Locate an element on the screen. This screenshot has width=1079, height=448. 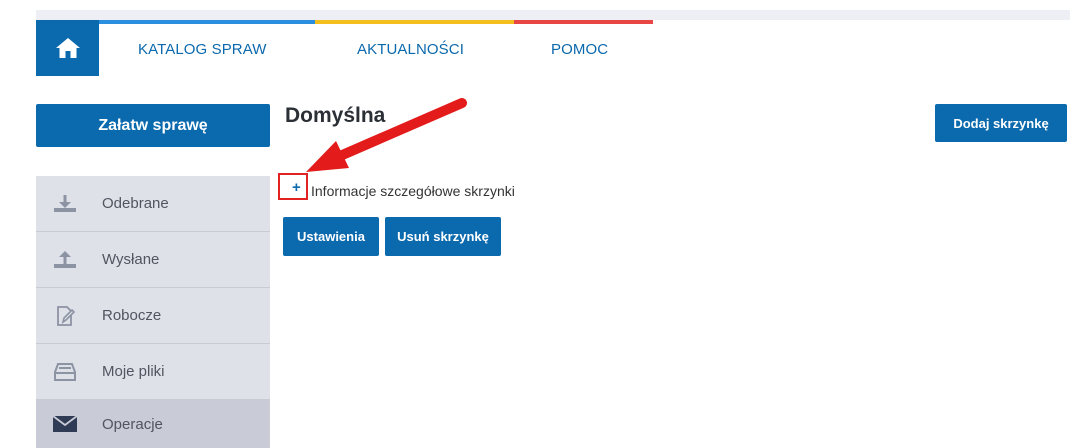
sidebar-item-label: Moje pliki is located at coordinates (133, 371).